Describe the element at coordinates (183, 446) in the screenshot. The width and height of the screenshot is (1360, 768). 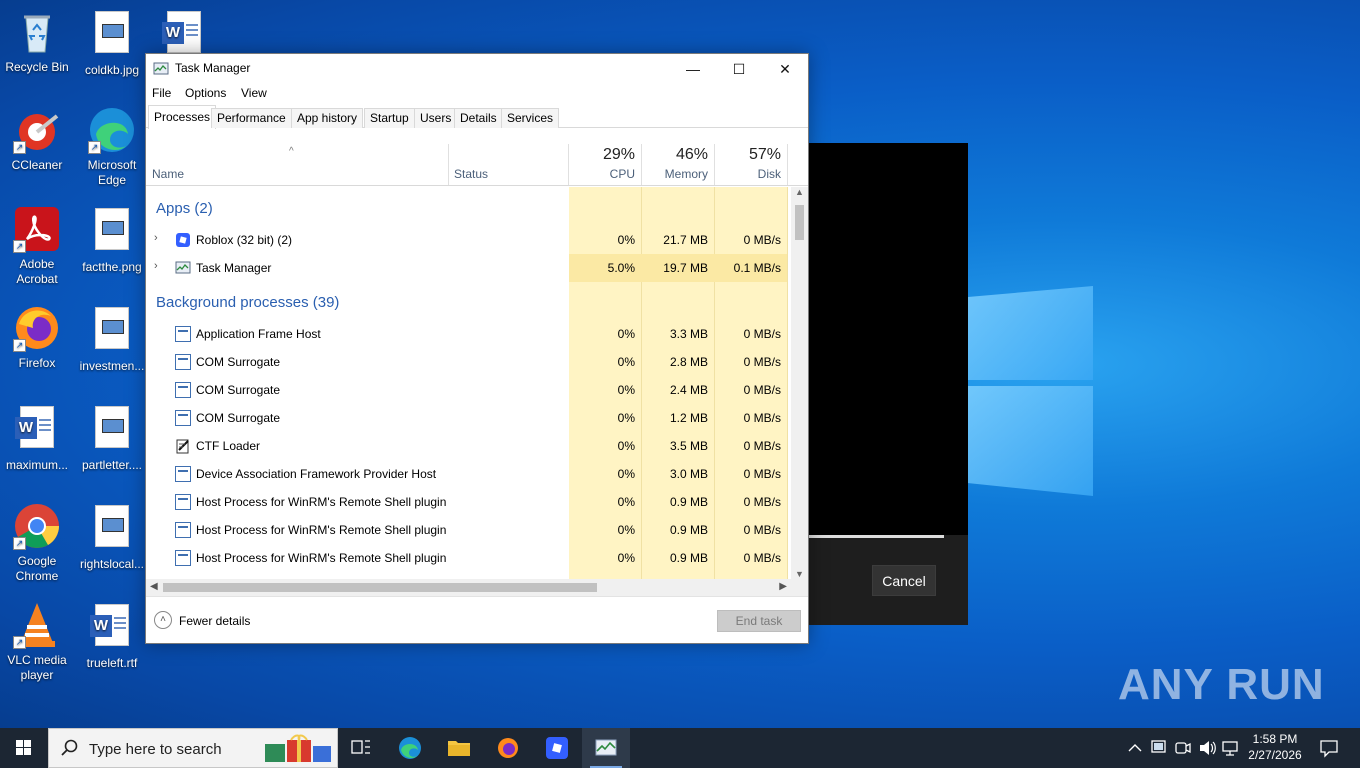
I see `ctf-loader-icon` at that location.